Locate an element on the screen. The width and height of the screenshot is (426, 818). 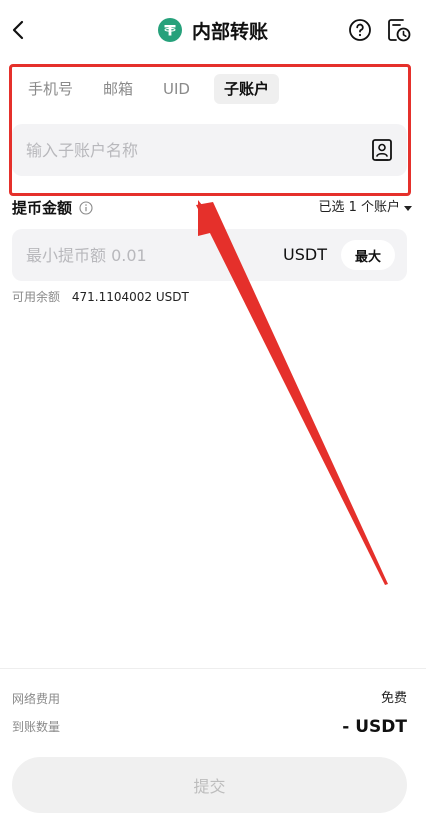
header: 内部转账 is located at coordinates (213, 30).